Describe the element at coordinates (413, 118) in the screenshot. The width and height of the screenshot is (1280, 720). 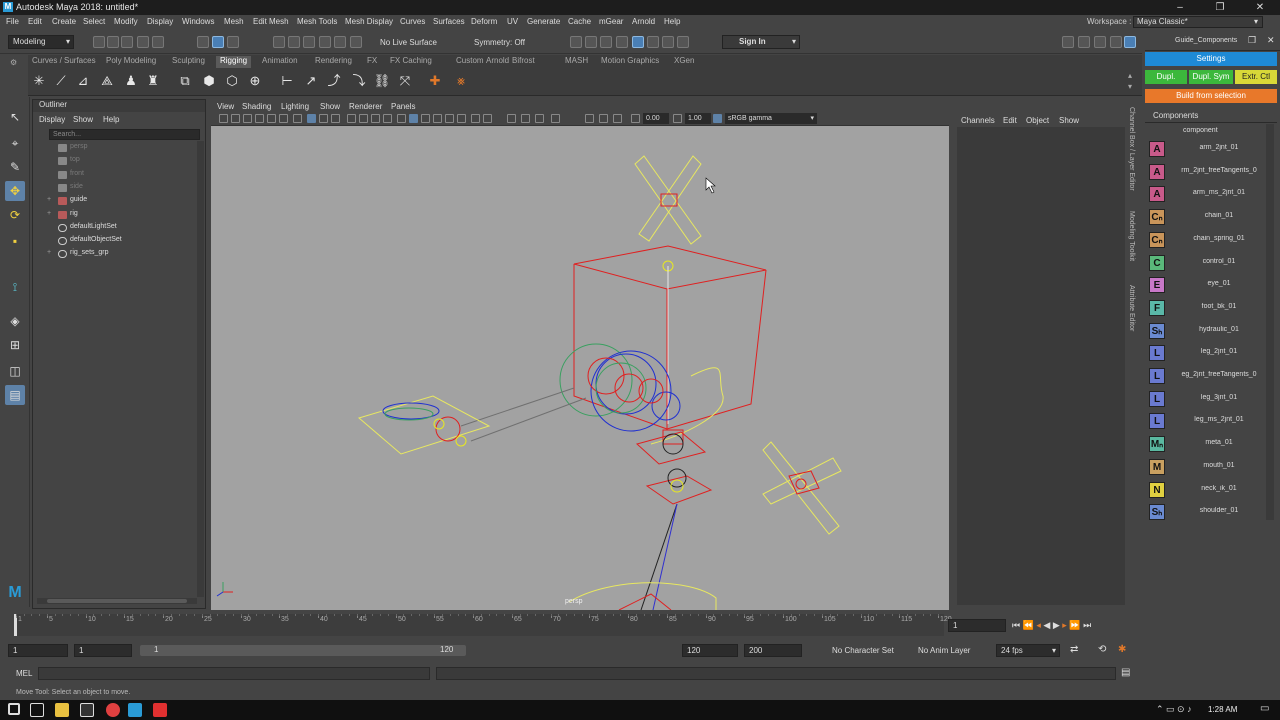
I see `wireframe-on-shaded-icon` at that location.